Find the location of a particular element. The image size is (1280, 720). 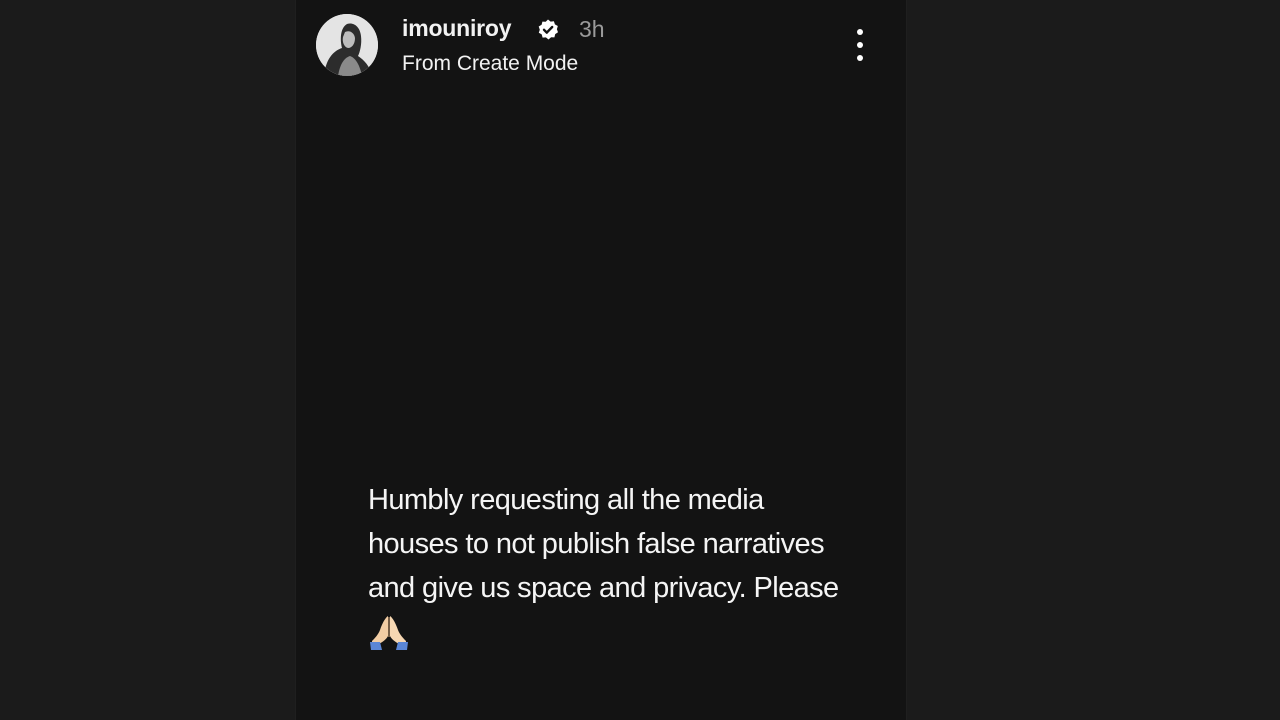

folded-hands-icon is located at coordinates (389, 633).